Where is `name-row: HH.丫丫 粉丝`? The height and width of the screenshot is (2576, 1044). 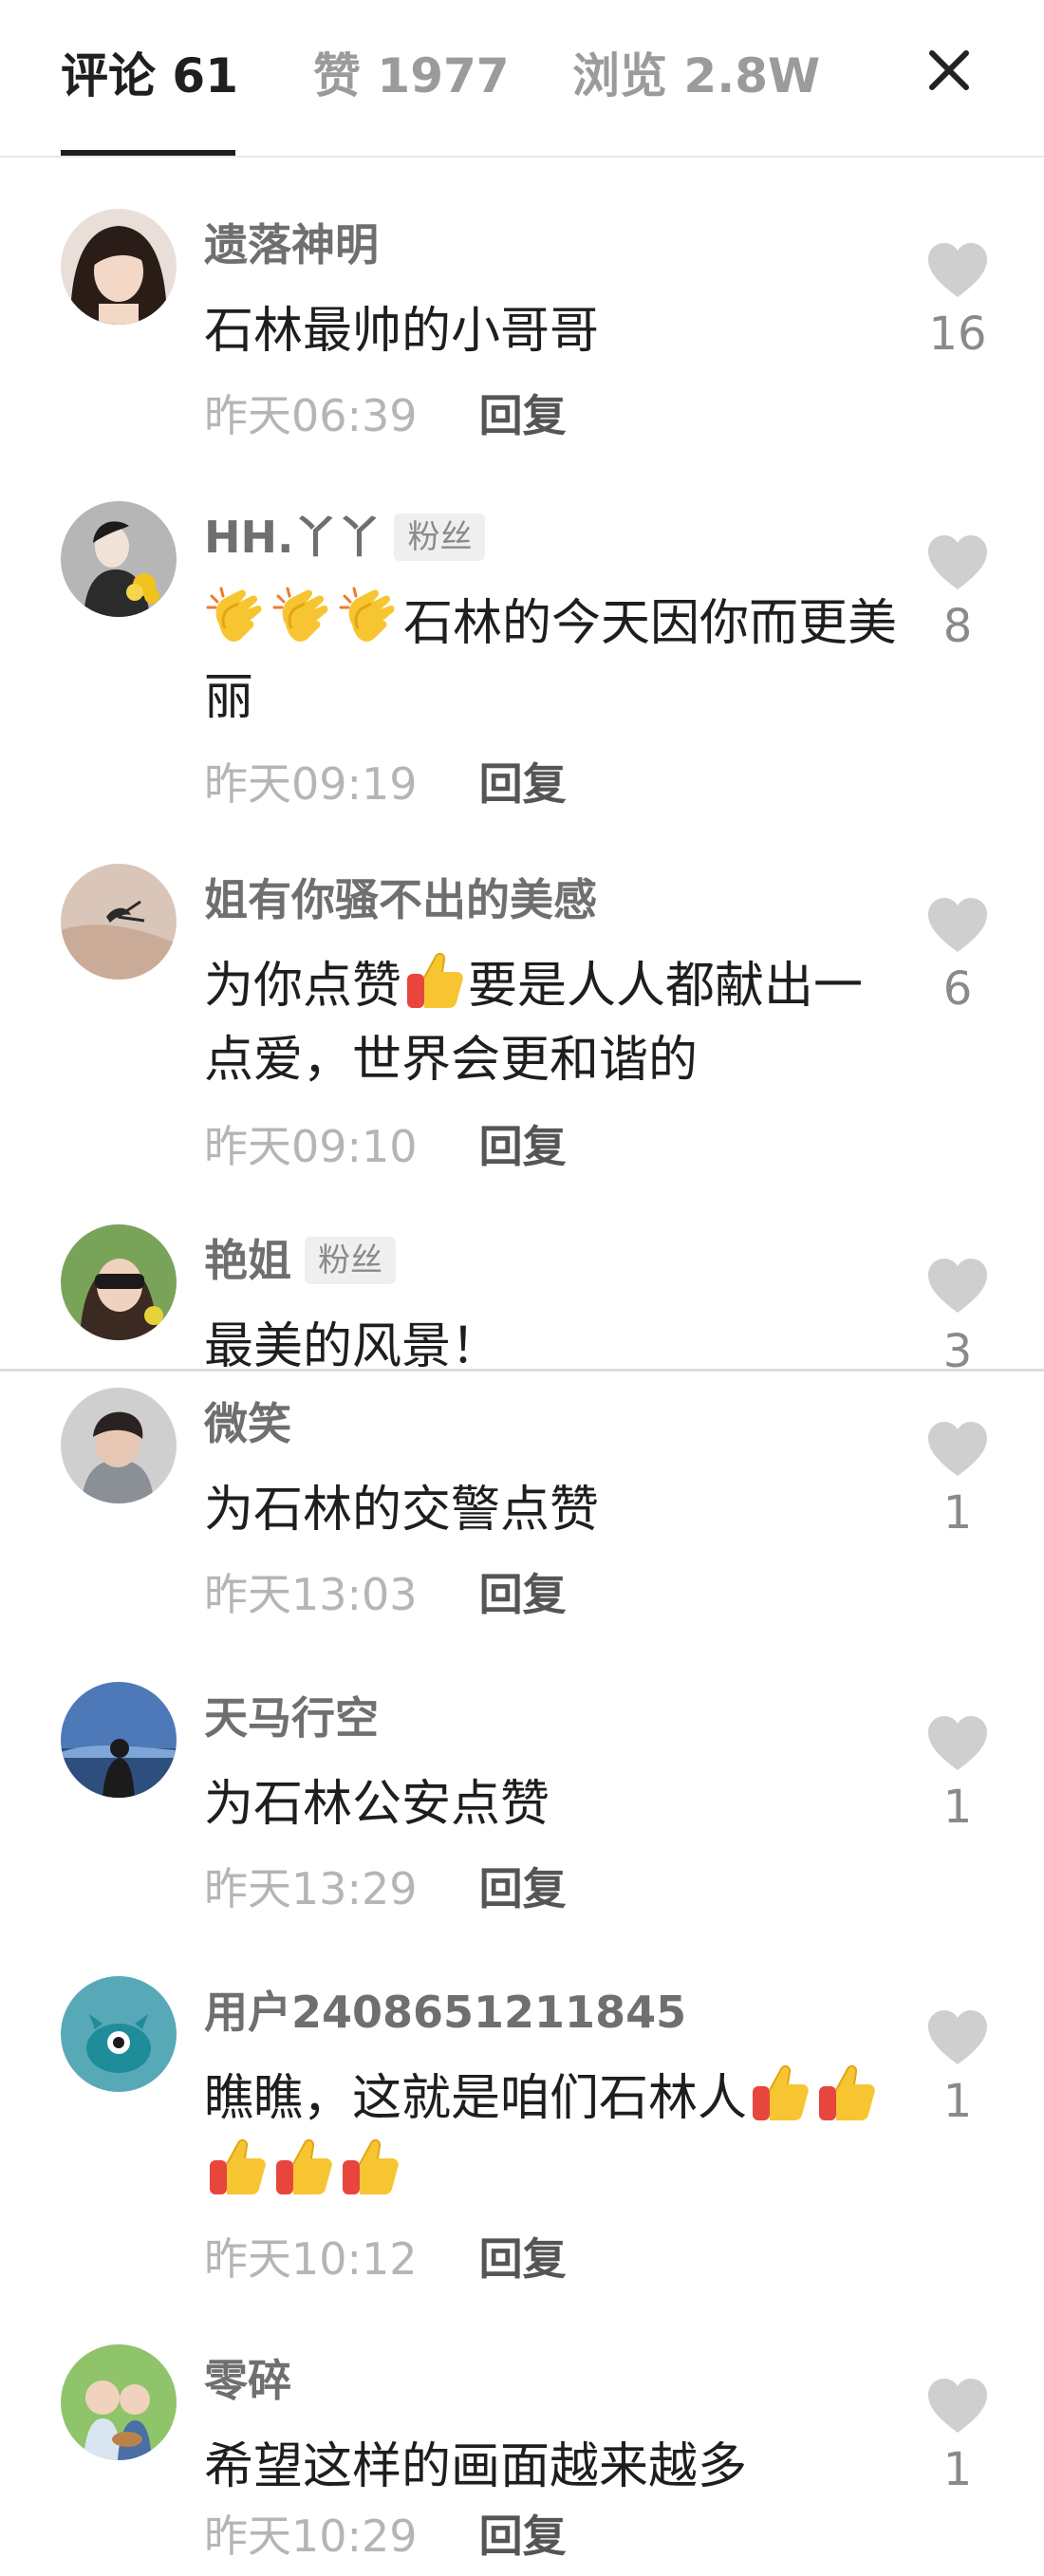
name-row: HH.丫丫 粉丝 is located at coordinates (345, 537).